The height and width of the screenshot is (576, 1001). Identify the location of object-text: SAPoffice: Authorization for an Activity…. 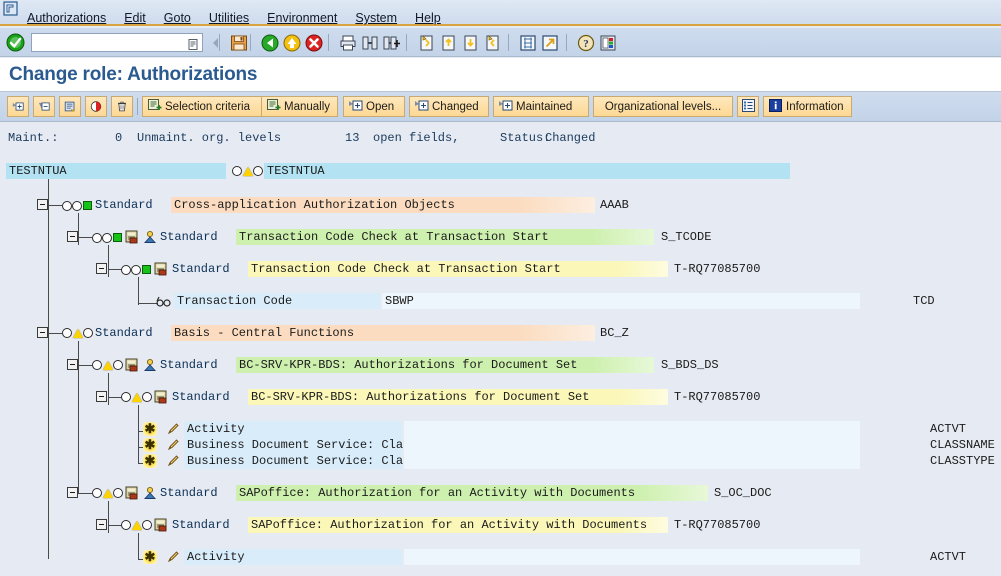
(472, 493).